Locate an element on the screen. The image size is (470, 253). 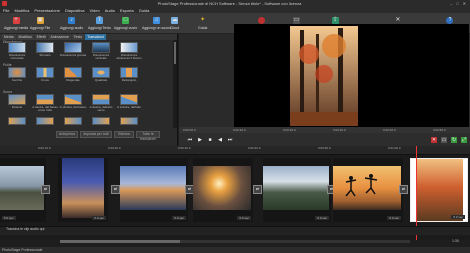
go-end-icon: ⏭ is located at coordinates (230, 140).